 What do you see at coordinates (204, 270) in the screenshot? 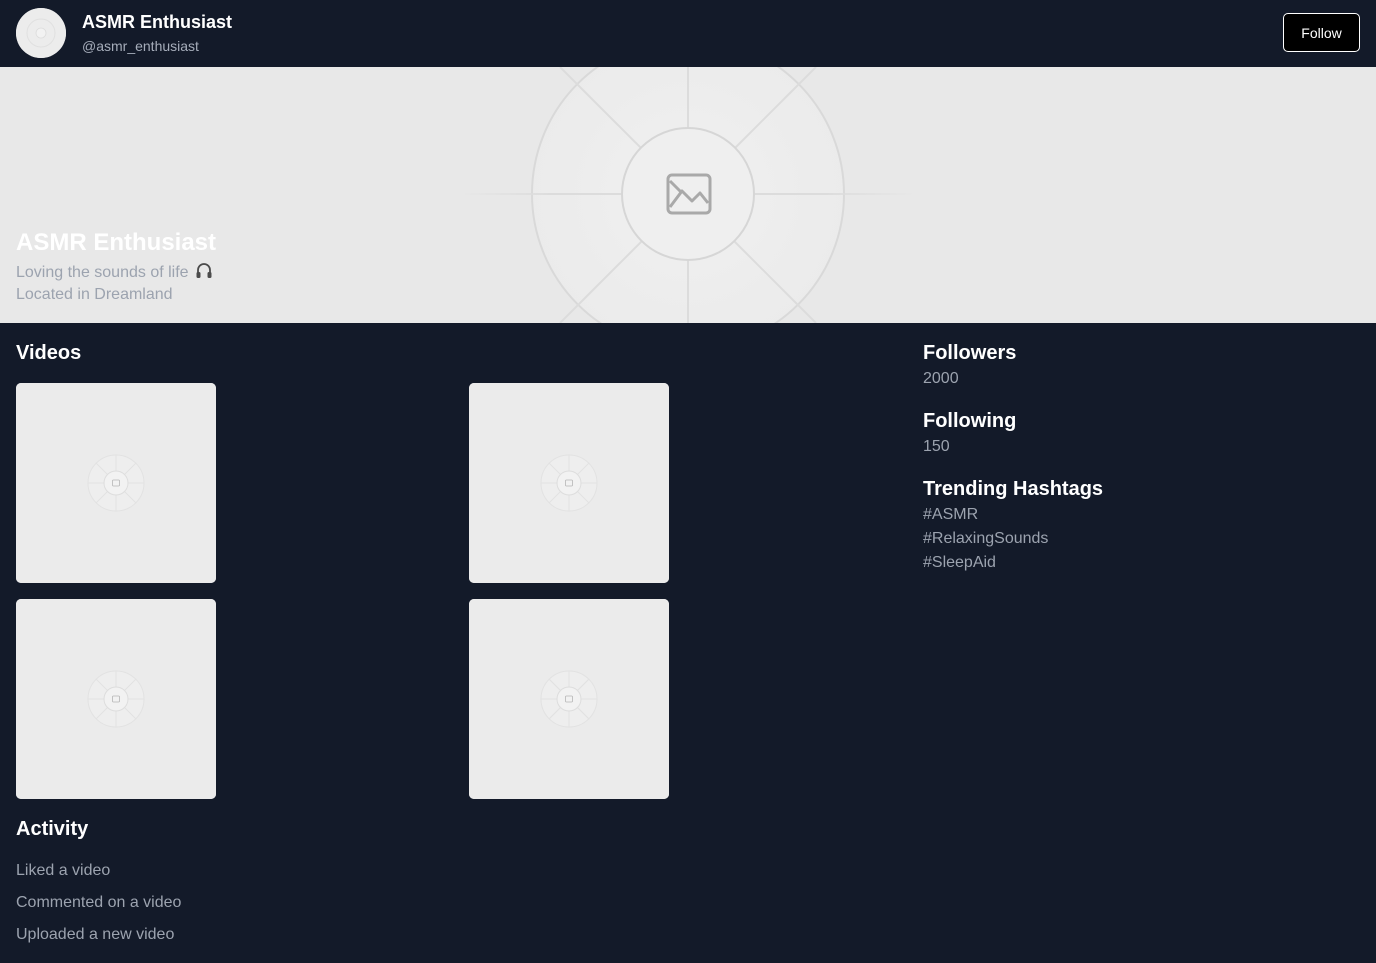
I see `headphones-icon` at bounding box center [204, 270].